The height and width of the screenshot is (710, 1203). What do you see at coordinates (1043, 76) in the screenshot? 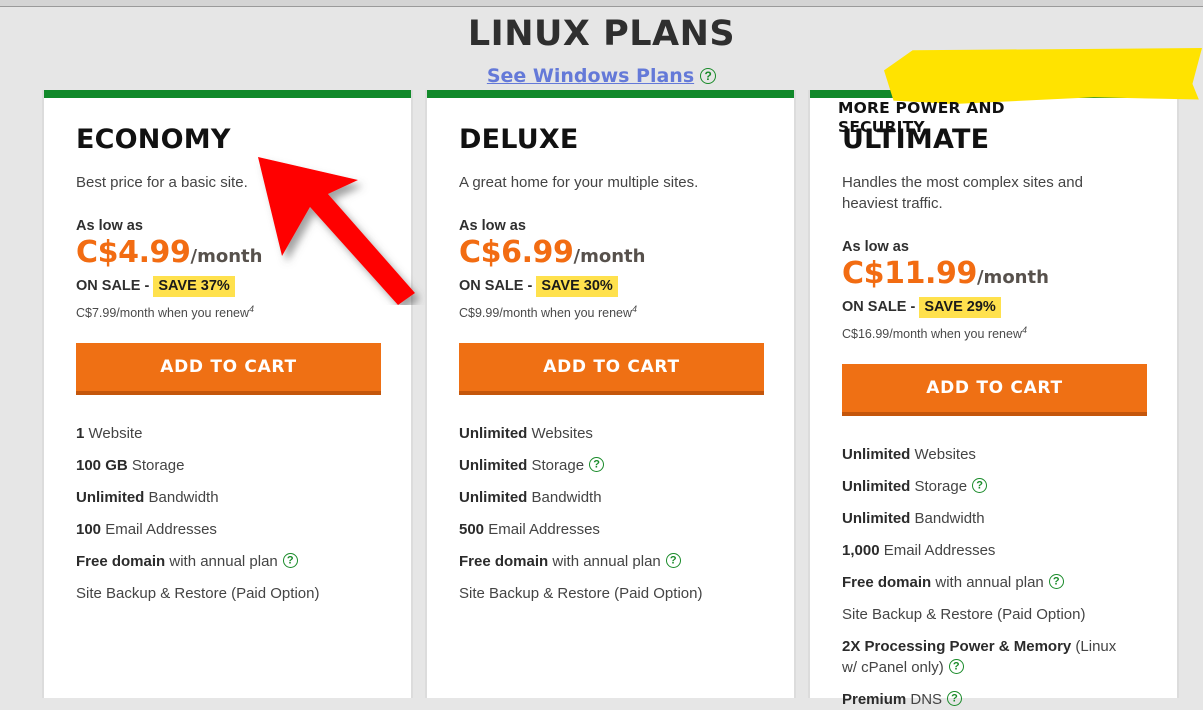
I see `promo-ribbon` at bounding box center [1043, 76].